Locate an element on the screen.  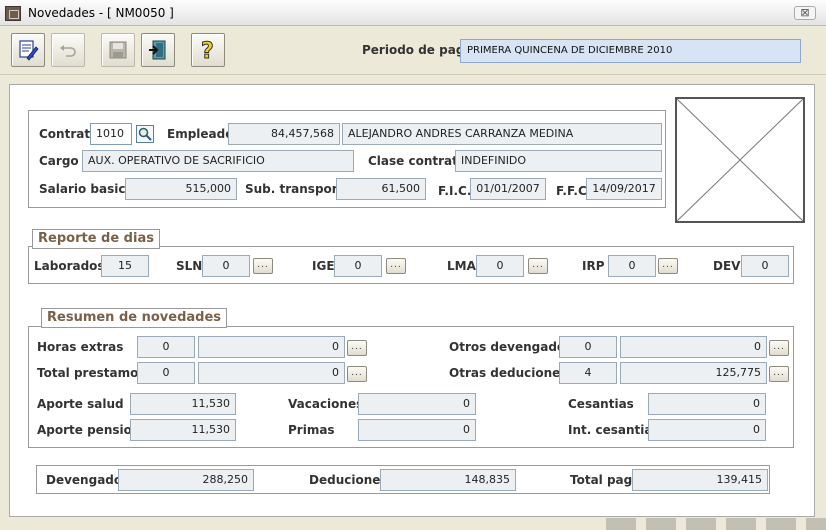
clase-contrato-label: Clase contrato is located at coordinates (417, 161).